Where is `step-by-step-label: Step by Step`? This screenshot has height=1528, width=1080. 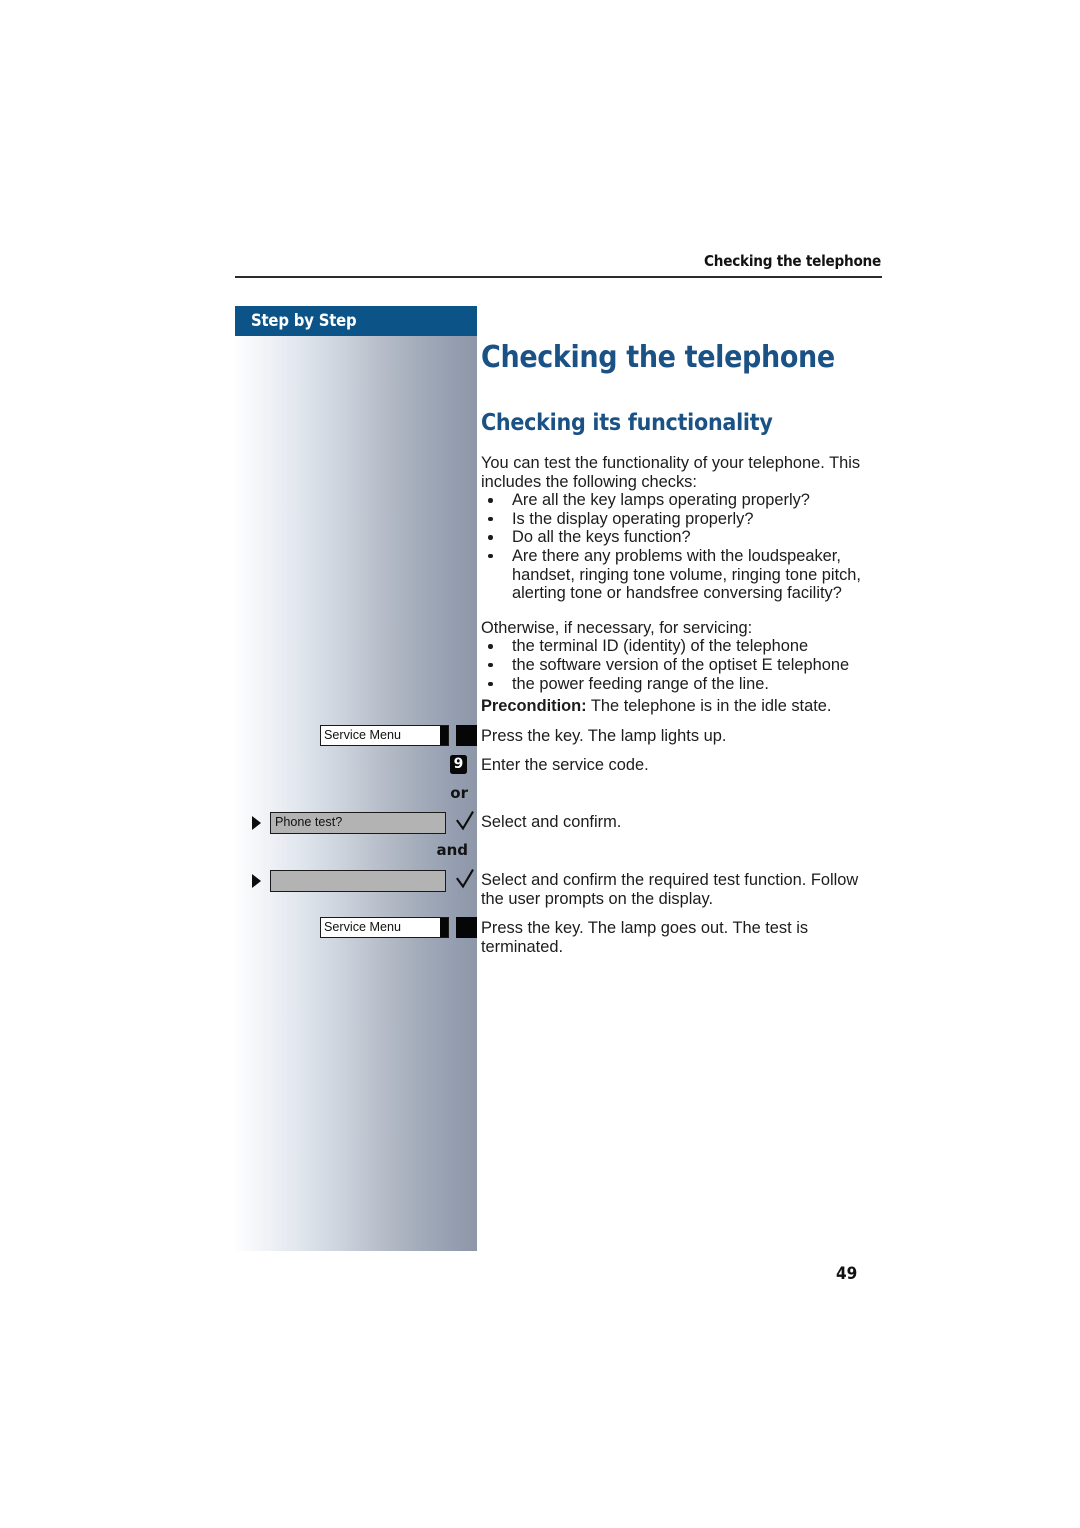
step-by-step-label: Step by Step is located at coordinates (304, 320).